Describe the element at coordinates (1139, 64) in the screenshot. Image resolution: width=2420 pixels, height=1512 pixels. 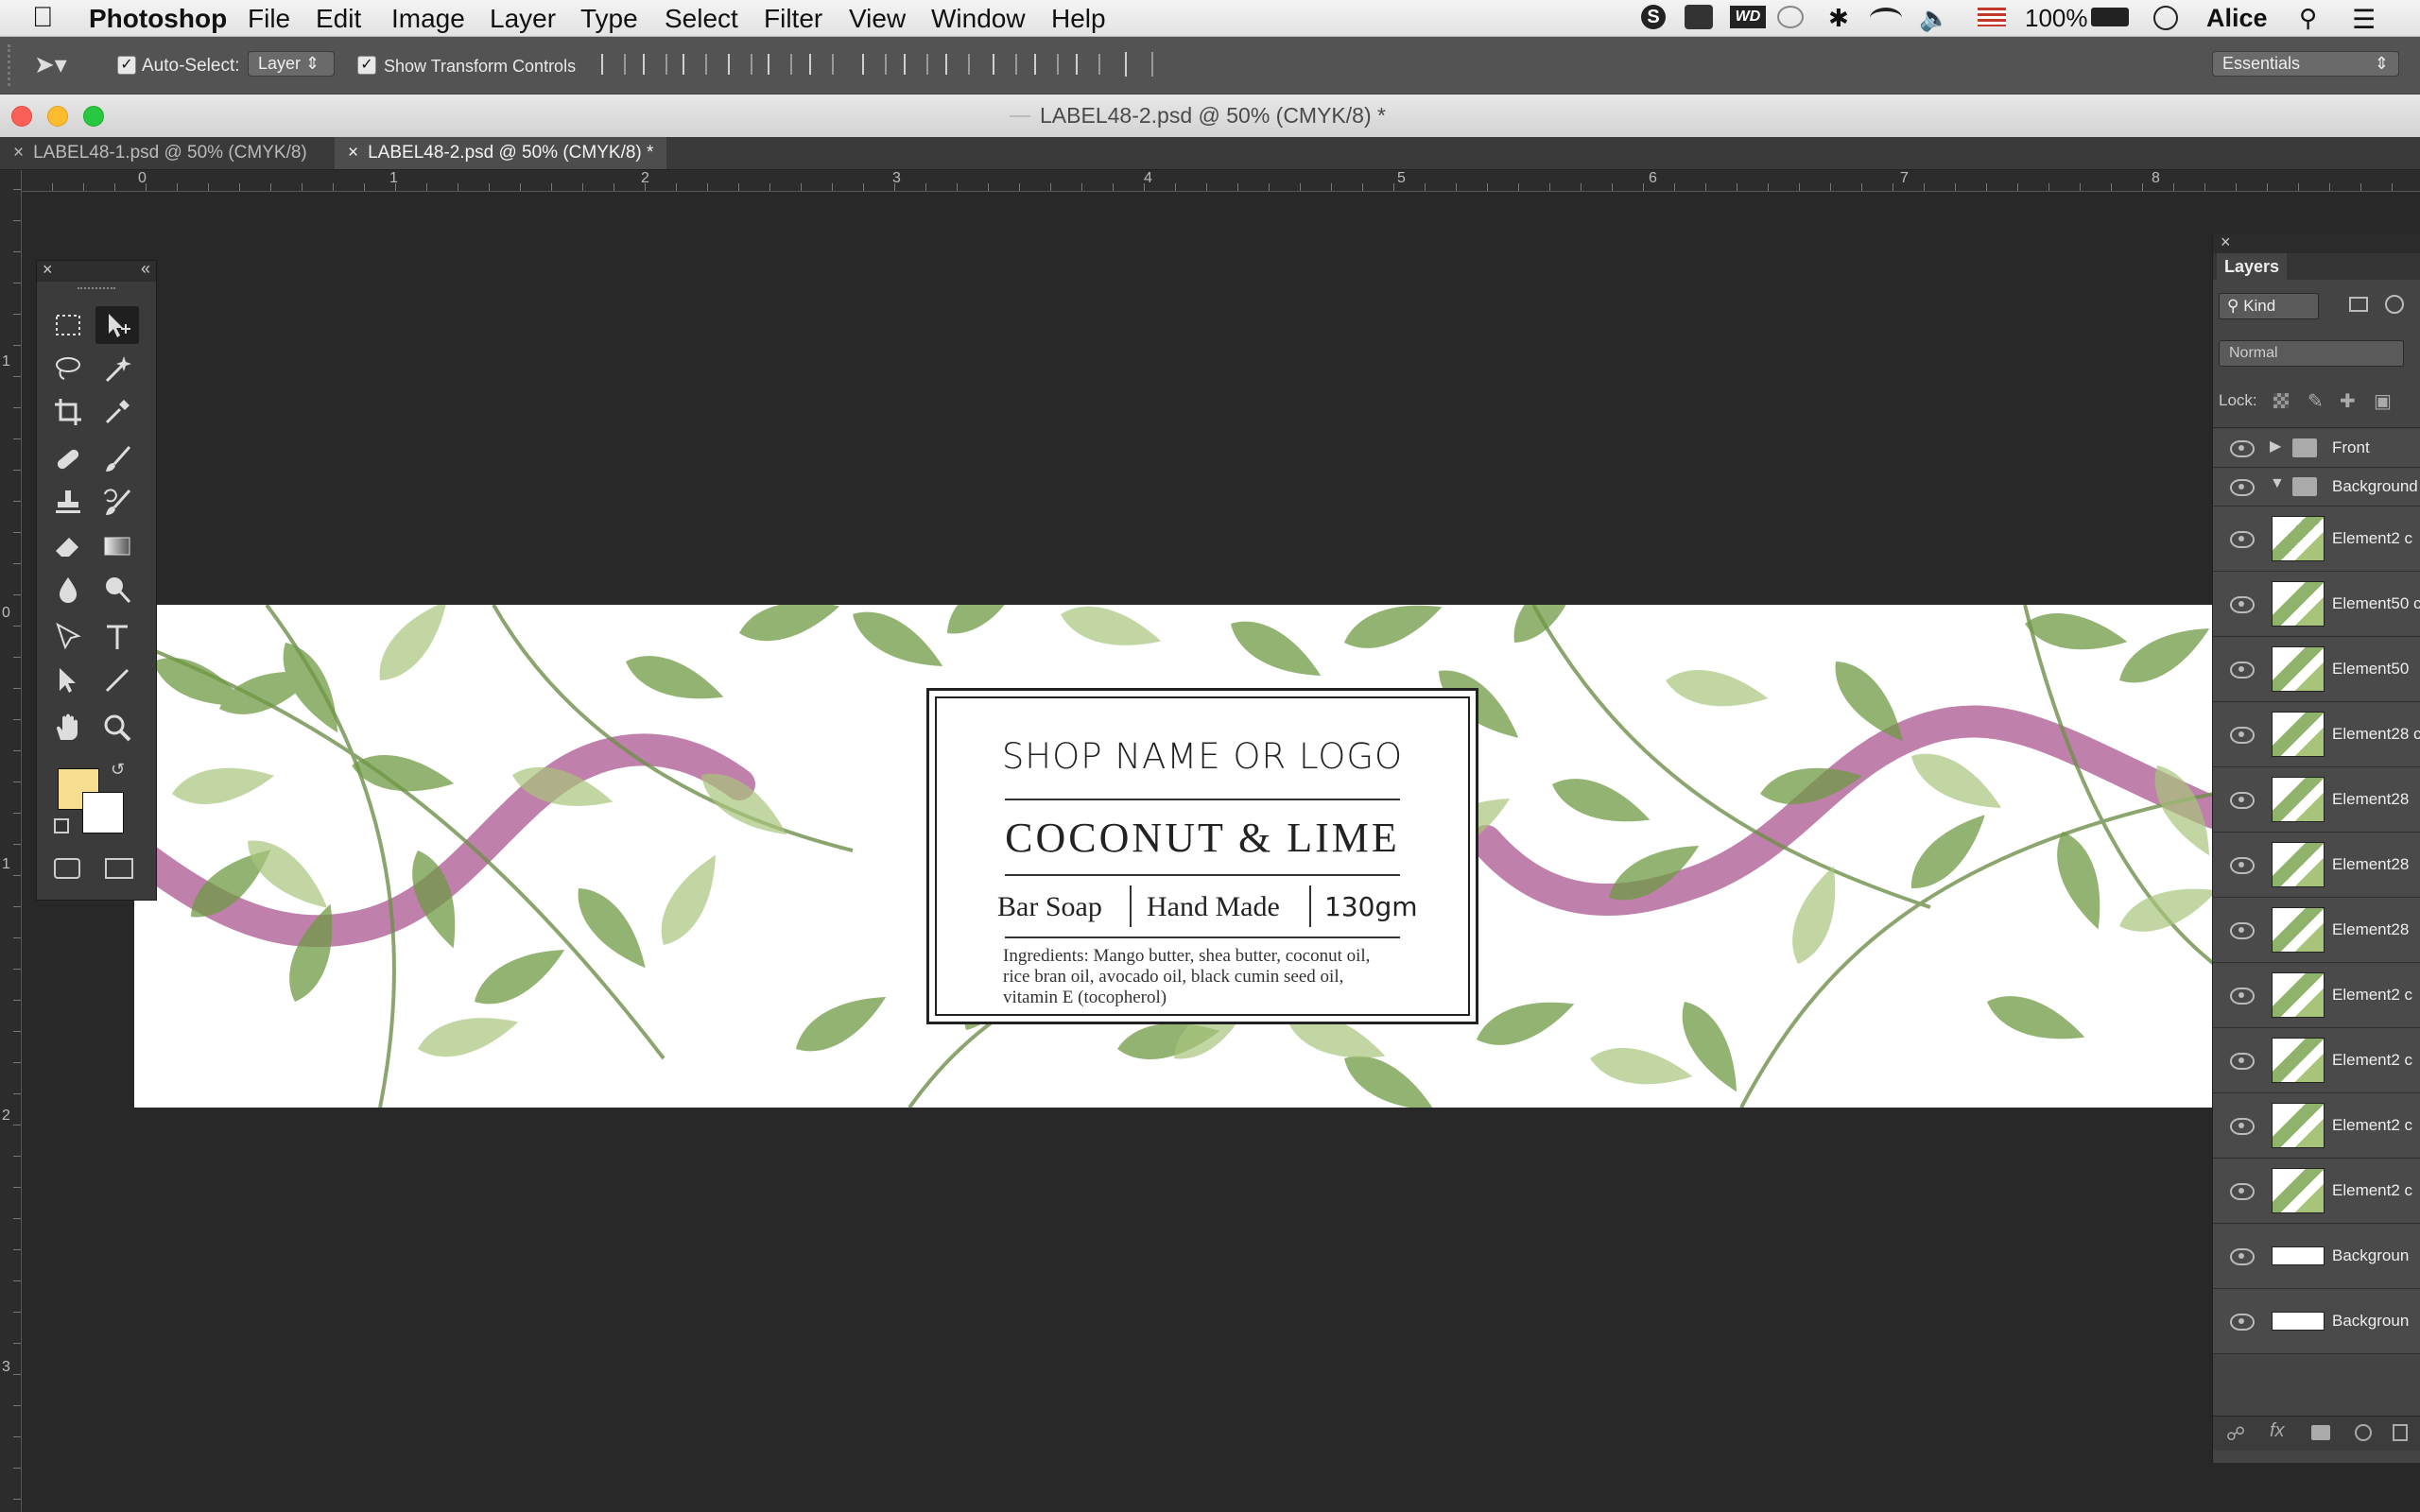
I see `auto-align-icon` at that location.